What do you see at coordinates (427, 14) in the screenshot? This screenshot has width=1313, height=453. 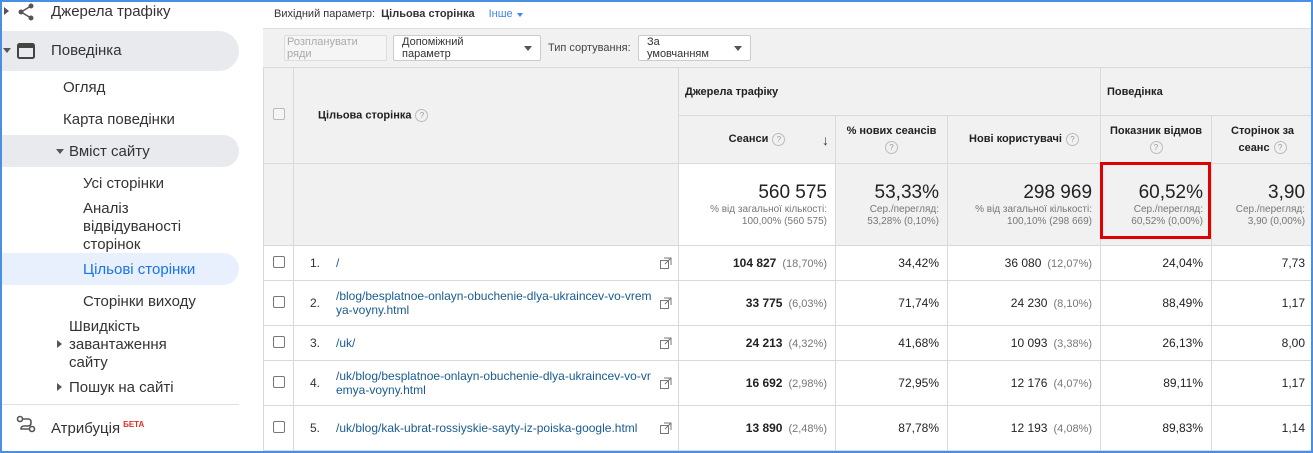 I see `primary-dimension-value: Цільова сторінка` at bounding box center [427, 14].